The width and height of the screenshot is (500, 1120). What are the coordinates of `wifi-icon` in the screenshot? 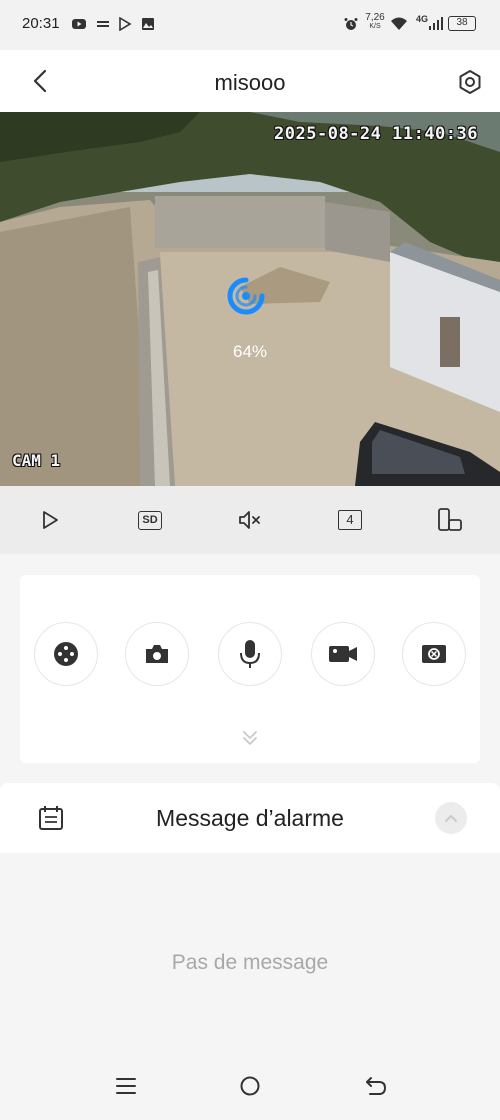 It's located at (399, 23).